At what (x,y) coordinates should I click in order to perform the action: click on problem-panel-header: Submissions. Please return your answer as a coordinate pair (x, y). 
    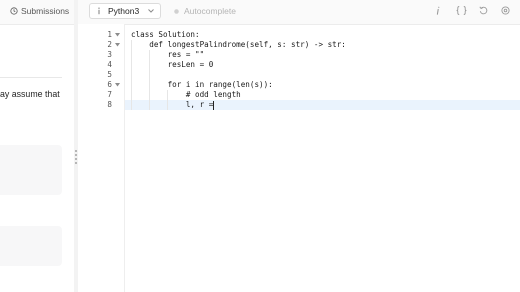
    Looking at the image, I should click on (37, 12).